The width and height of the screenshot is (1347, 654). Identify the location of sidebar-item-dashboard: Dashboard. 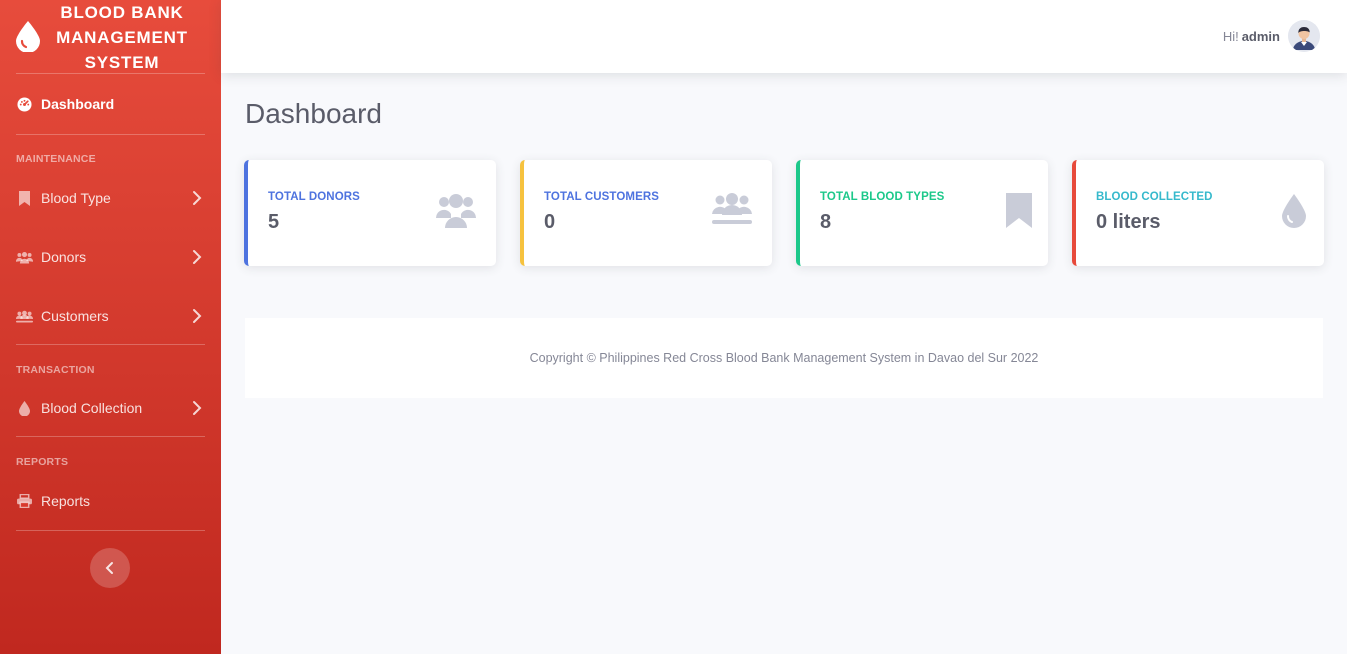
(110, 104).